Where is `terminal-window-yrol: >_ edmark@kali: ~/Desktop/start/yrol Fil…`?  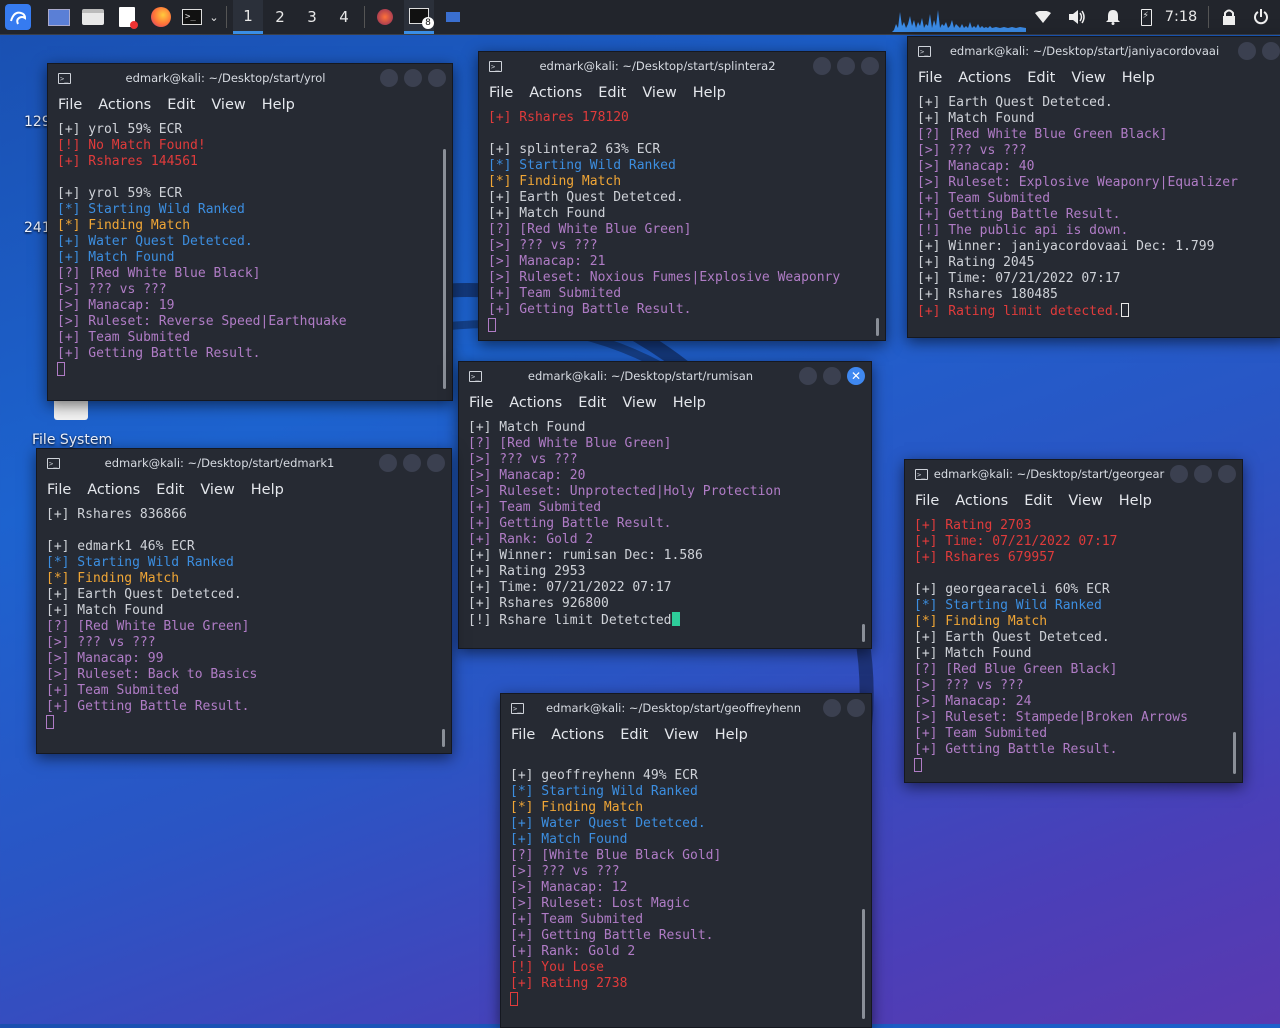
terminal-window-yrol: >_ edmark@kali: ~/Desktop/start/yrol Fil… is located at coordinates (250, 232).